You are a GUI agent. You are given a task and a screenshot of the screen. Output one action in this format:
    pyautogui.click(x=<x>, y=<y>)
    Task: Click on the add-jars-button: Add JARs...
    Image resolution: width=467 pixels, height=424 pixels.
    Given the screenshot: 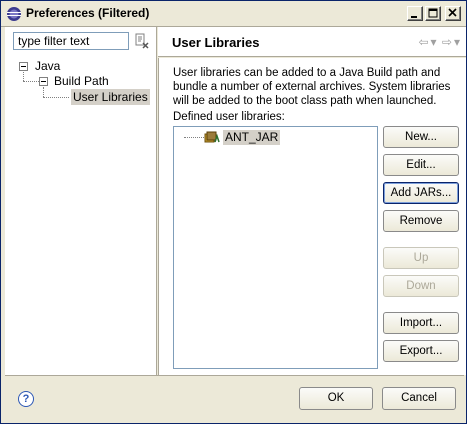 What is the action you would take?
    pyautogui.click(x=421, y=193)
    